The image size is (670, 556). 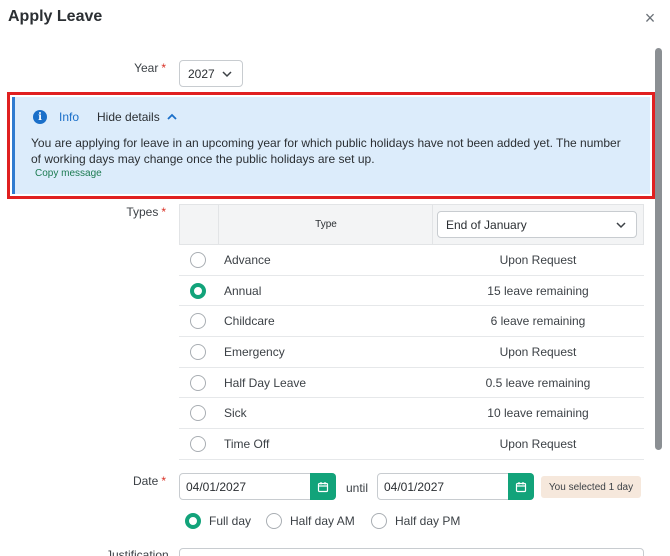 What do you see at coordinates (55, 16) in the screenshot?
I see `modal-title: Apply Leave` at bounding box center [55, 16].